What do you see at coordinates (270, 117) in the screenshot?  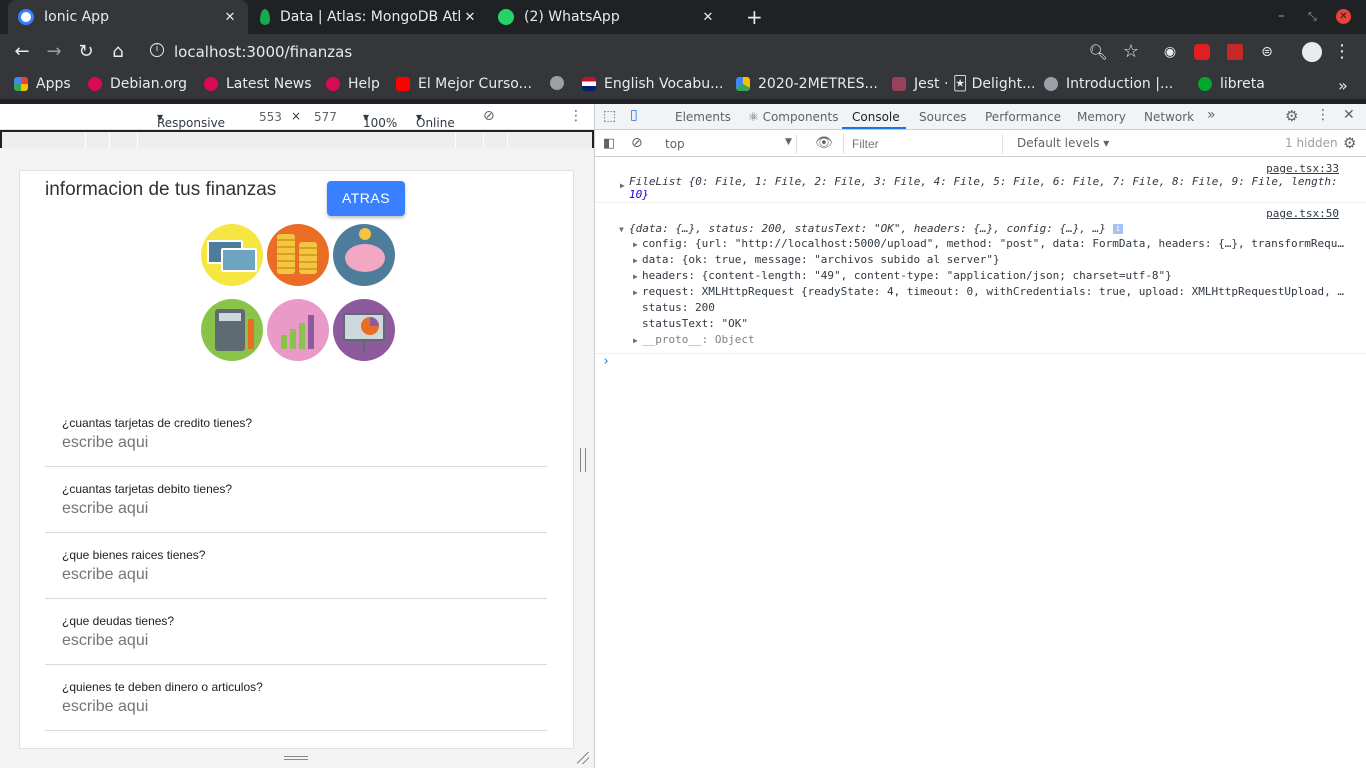 I see `width-input: 553` at bounding box center [270, 117].